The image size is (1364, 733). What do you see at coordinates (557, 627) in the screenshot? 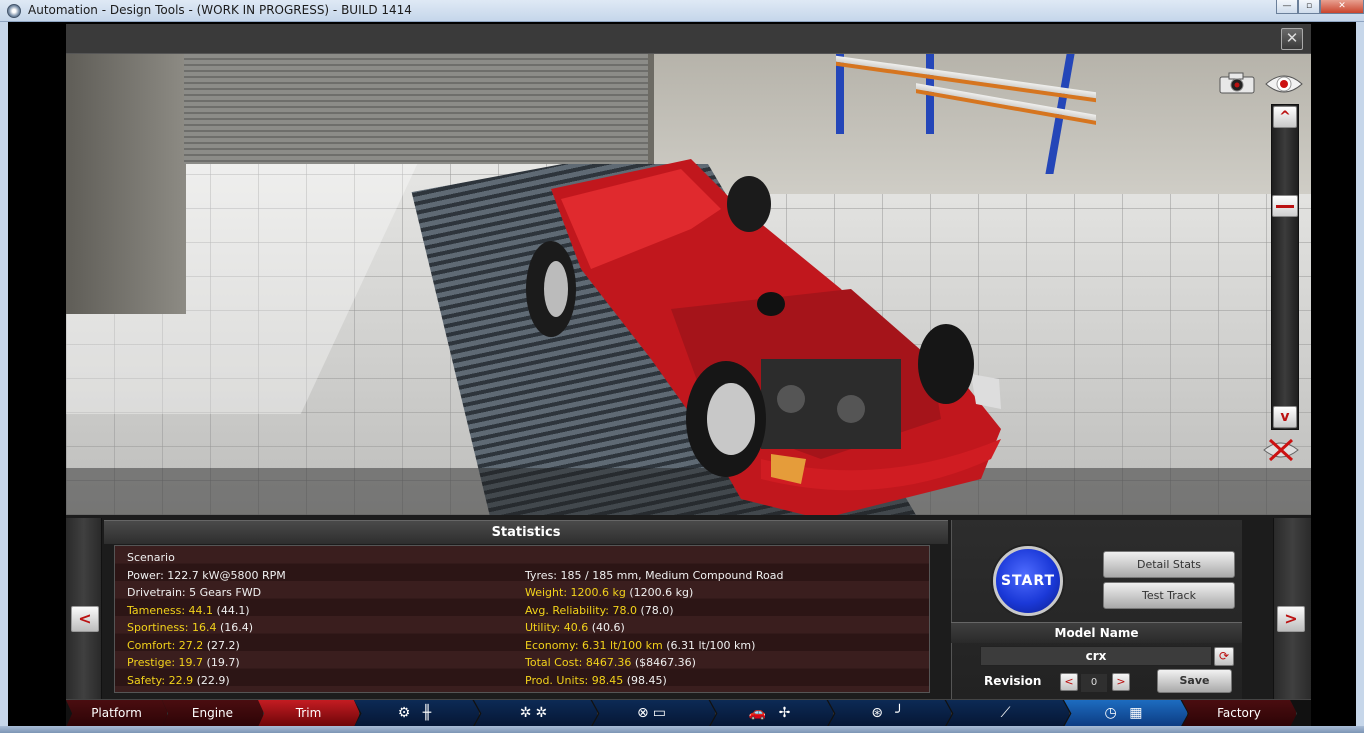
I see `stat-label: Utility: 40.6` at bounding box center [557, 627].